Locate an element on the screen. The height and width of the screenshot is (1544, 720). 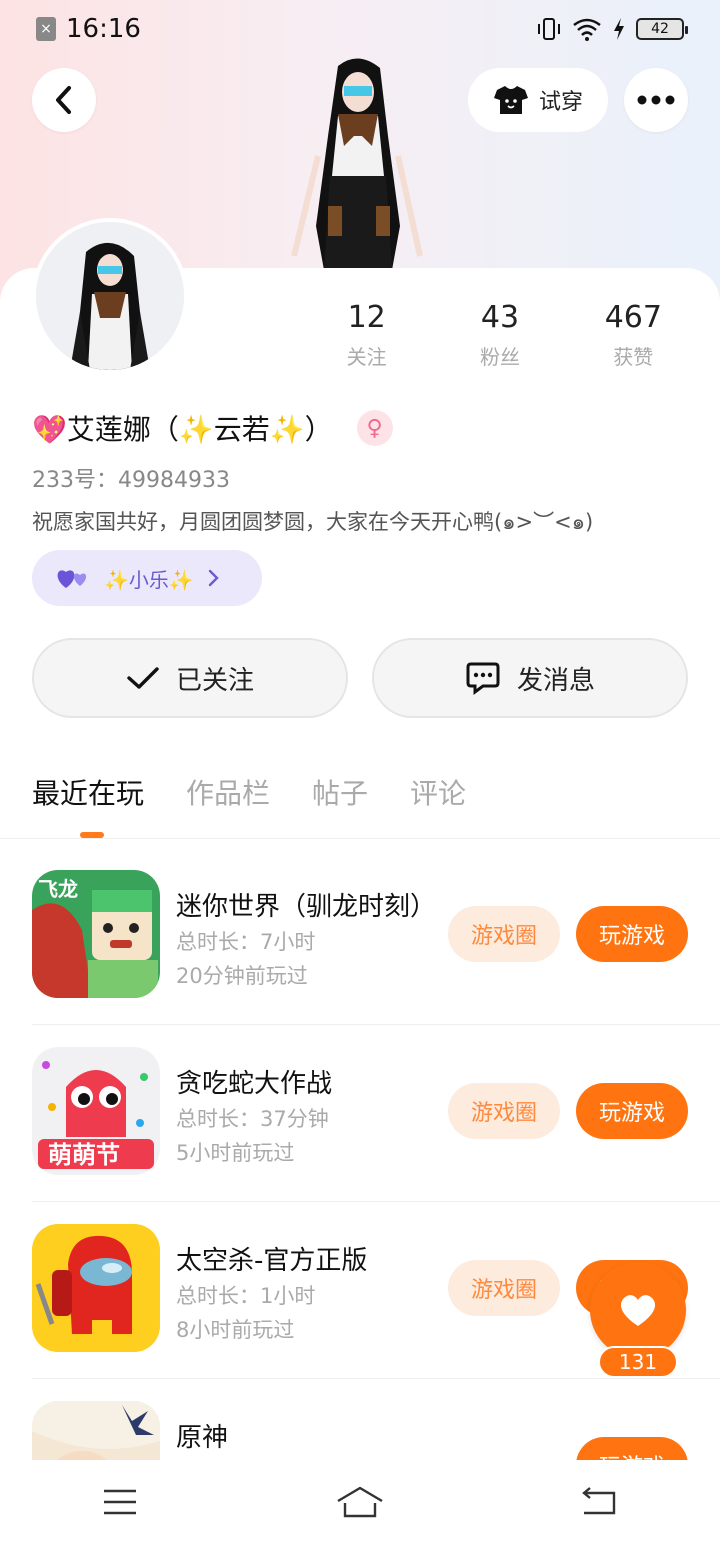
game-duration: 总时长：37分钟 is located at coordinates (252, 1119).